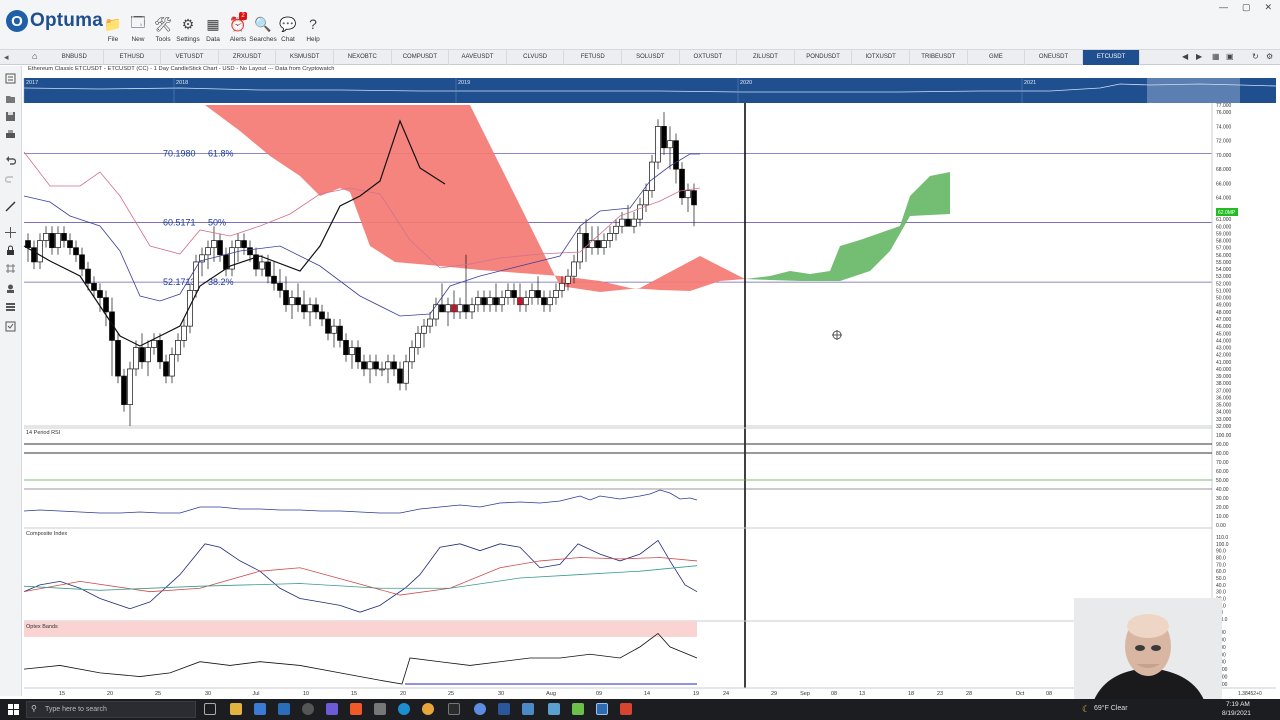  What do you see at coordinates (593, 57) in the screenshot?
I see `tab-fetusd: FETUSD` at bounding box center [593, 57].